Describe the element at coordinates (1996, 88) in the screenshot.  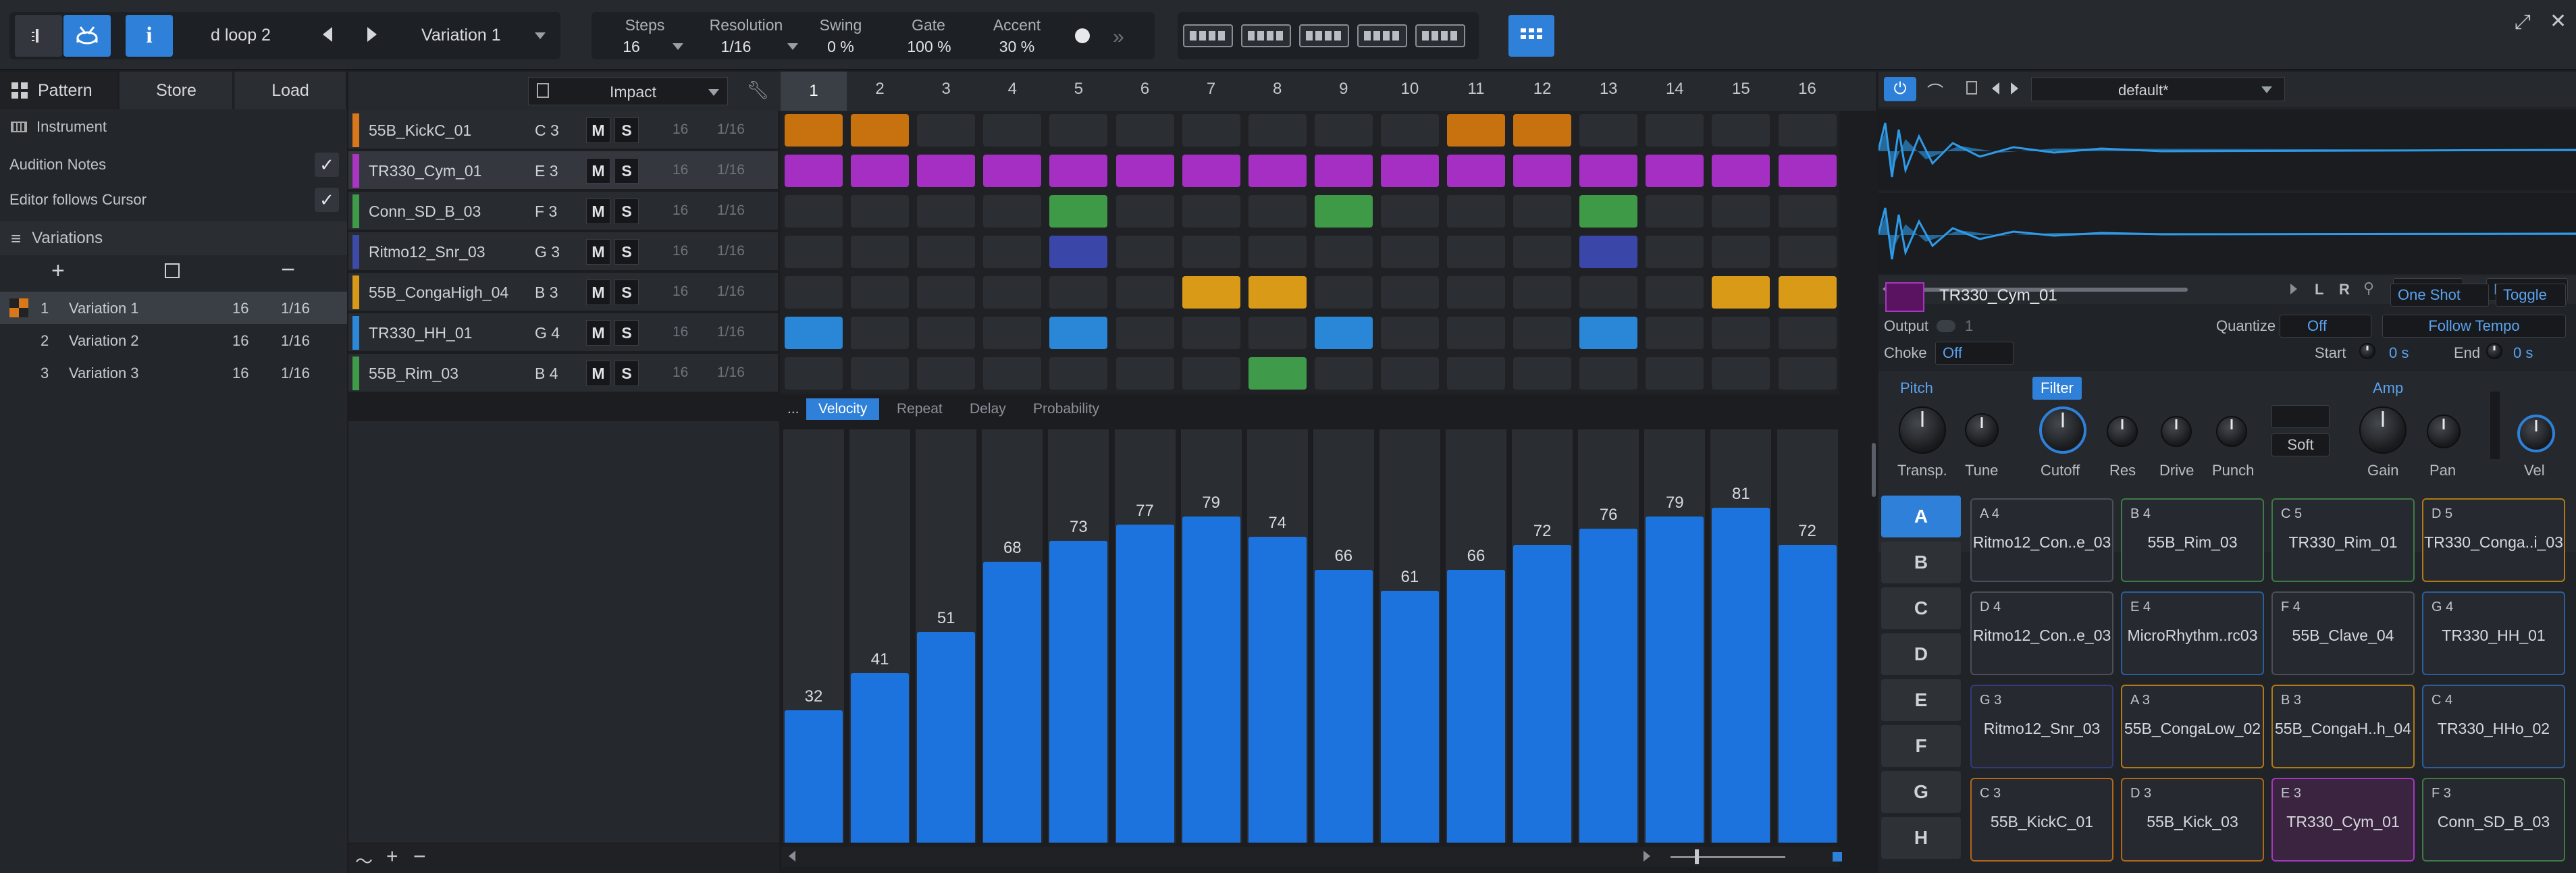
I see `prev-preset-icon` at that location.